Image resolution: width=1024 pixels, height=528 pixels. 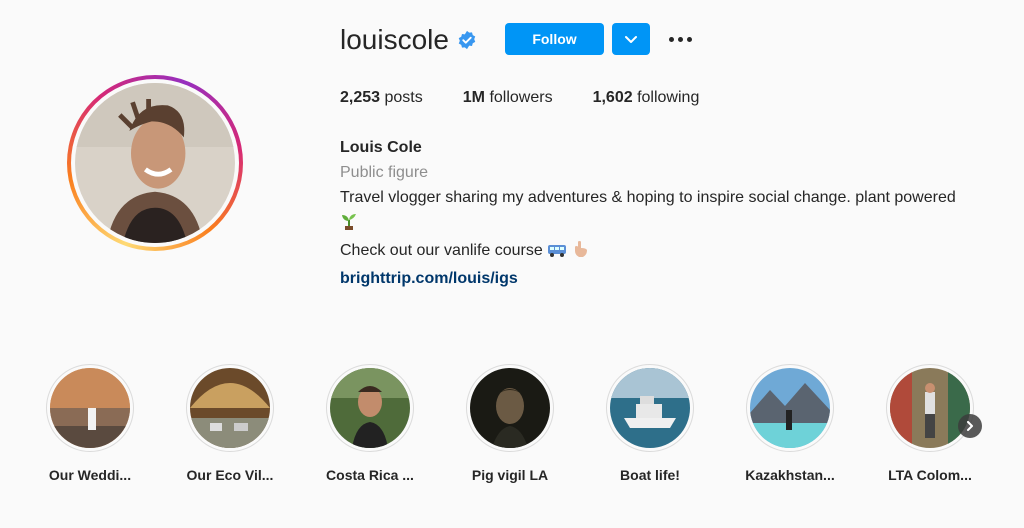 I want to click on avatar, so click(x=155, y=163).